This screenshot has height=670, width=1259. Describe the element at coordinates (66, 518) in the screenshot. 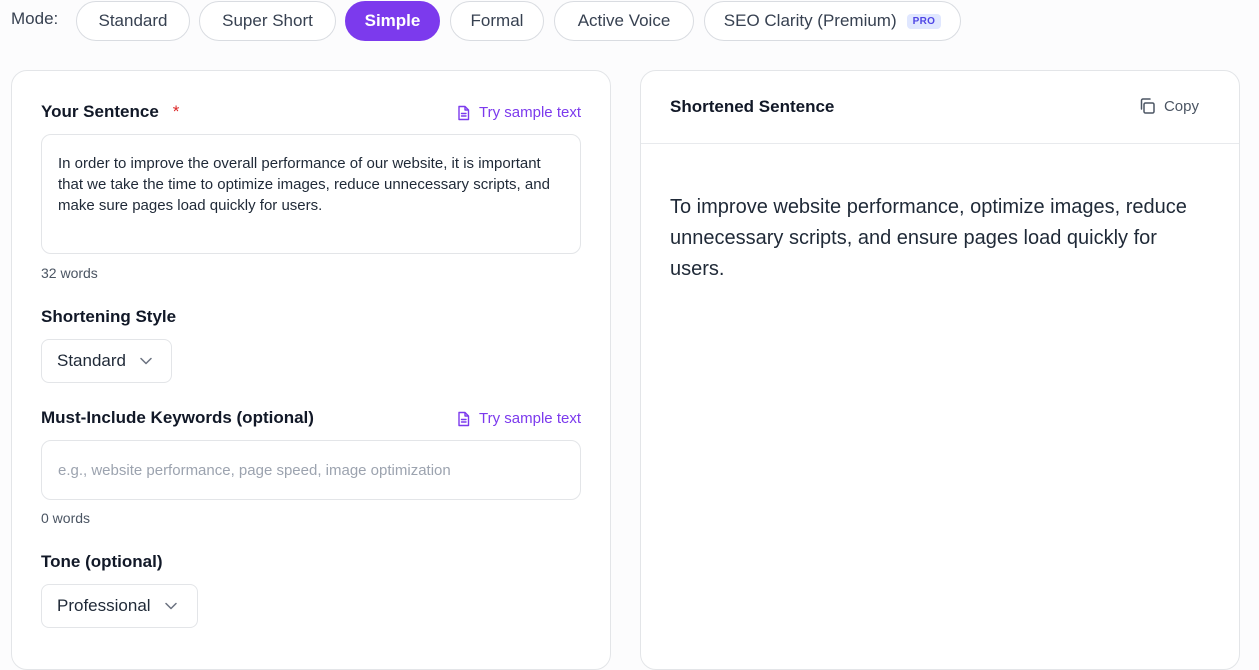

I see `keywords-word-count: 0 words` at that location.